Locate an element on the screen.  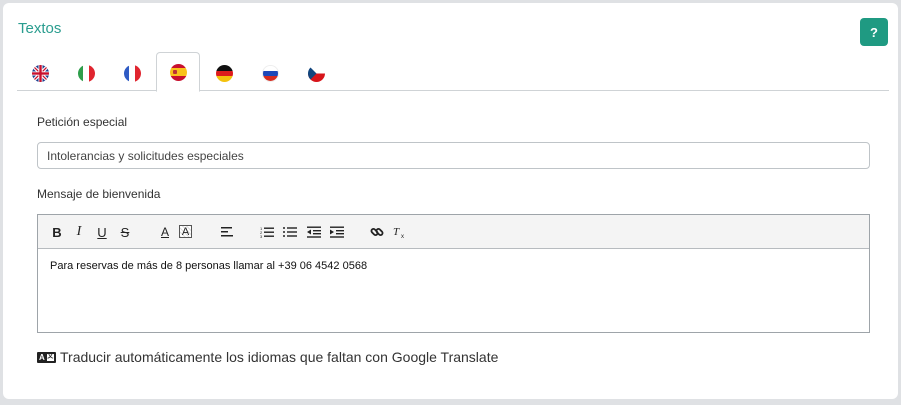
tab-de is located at coordinates (224, 73).